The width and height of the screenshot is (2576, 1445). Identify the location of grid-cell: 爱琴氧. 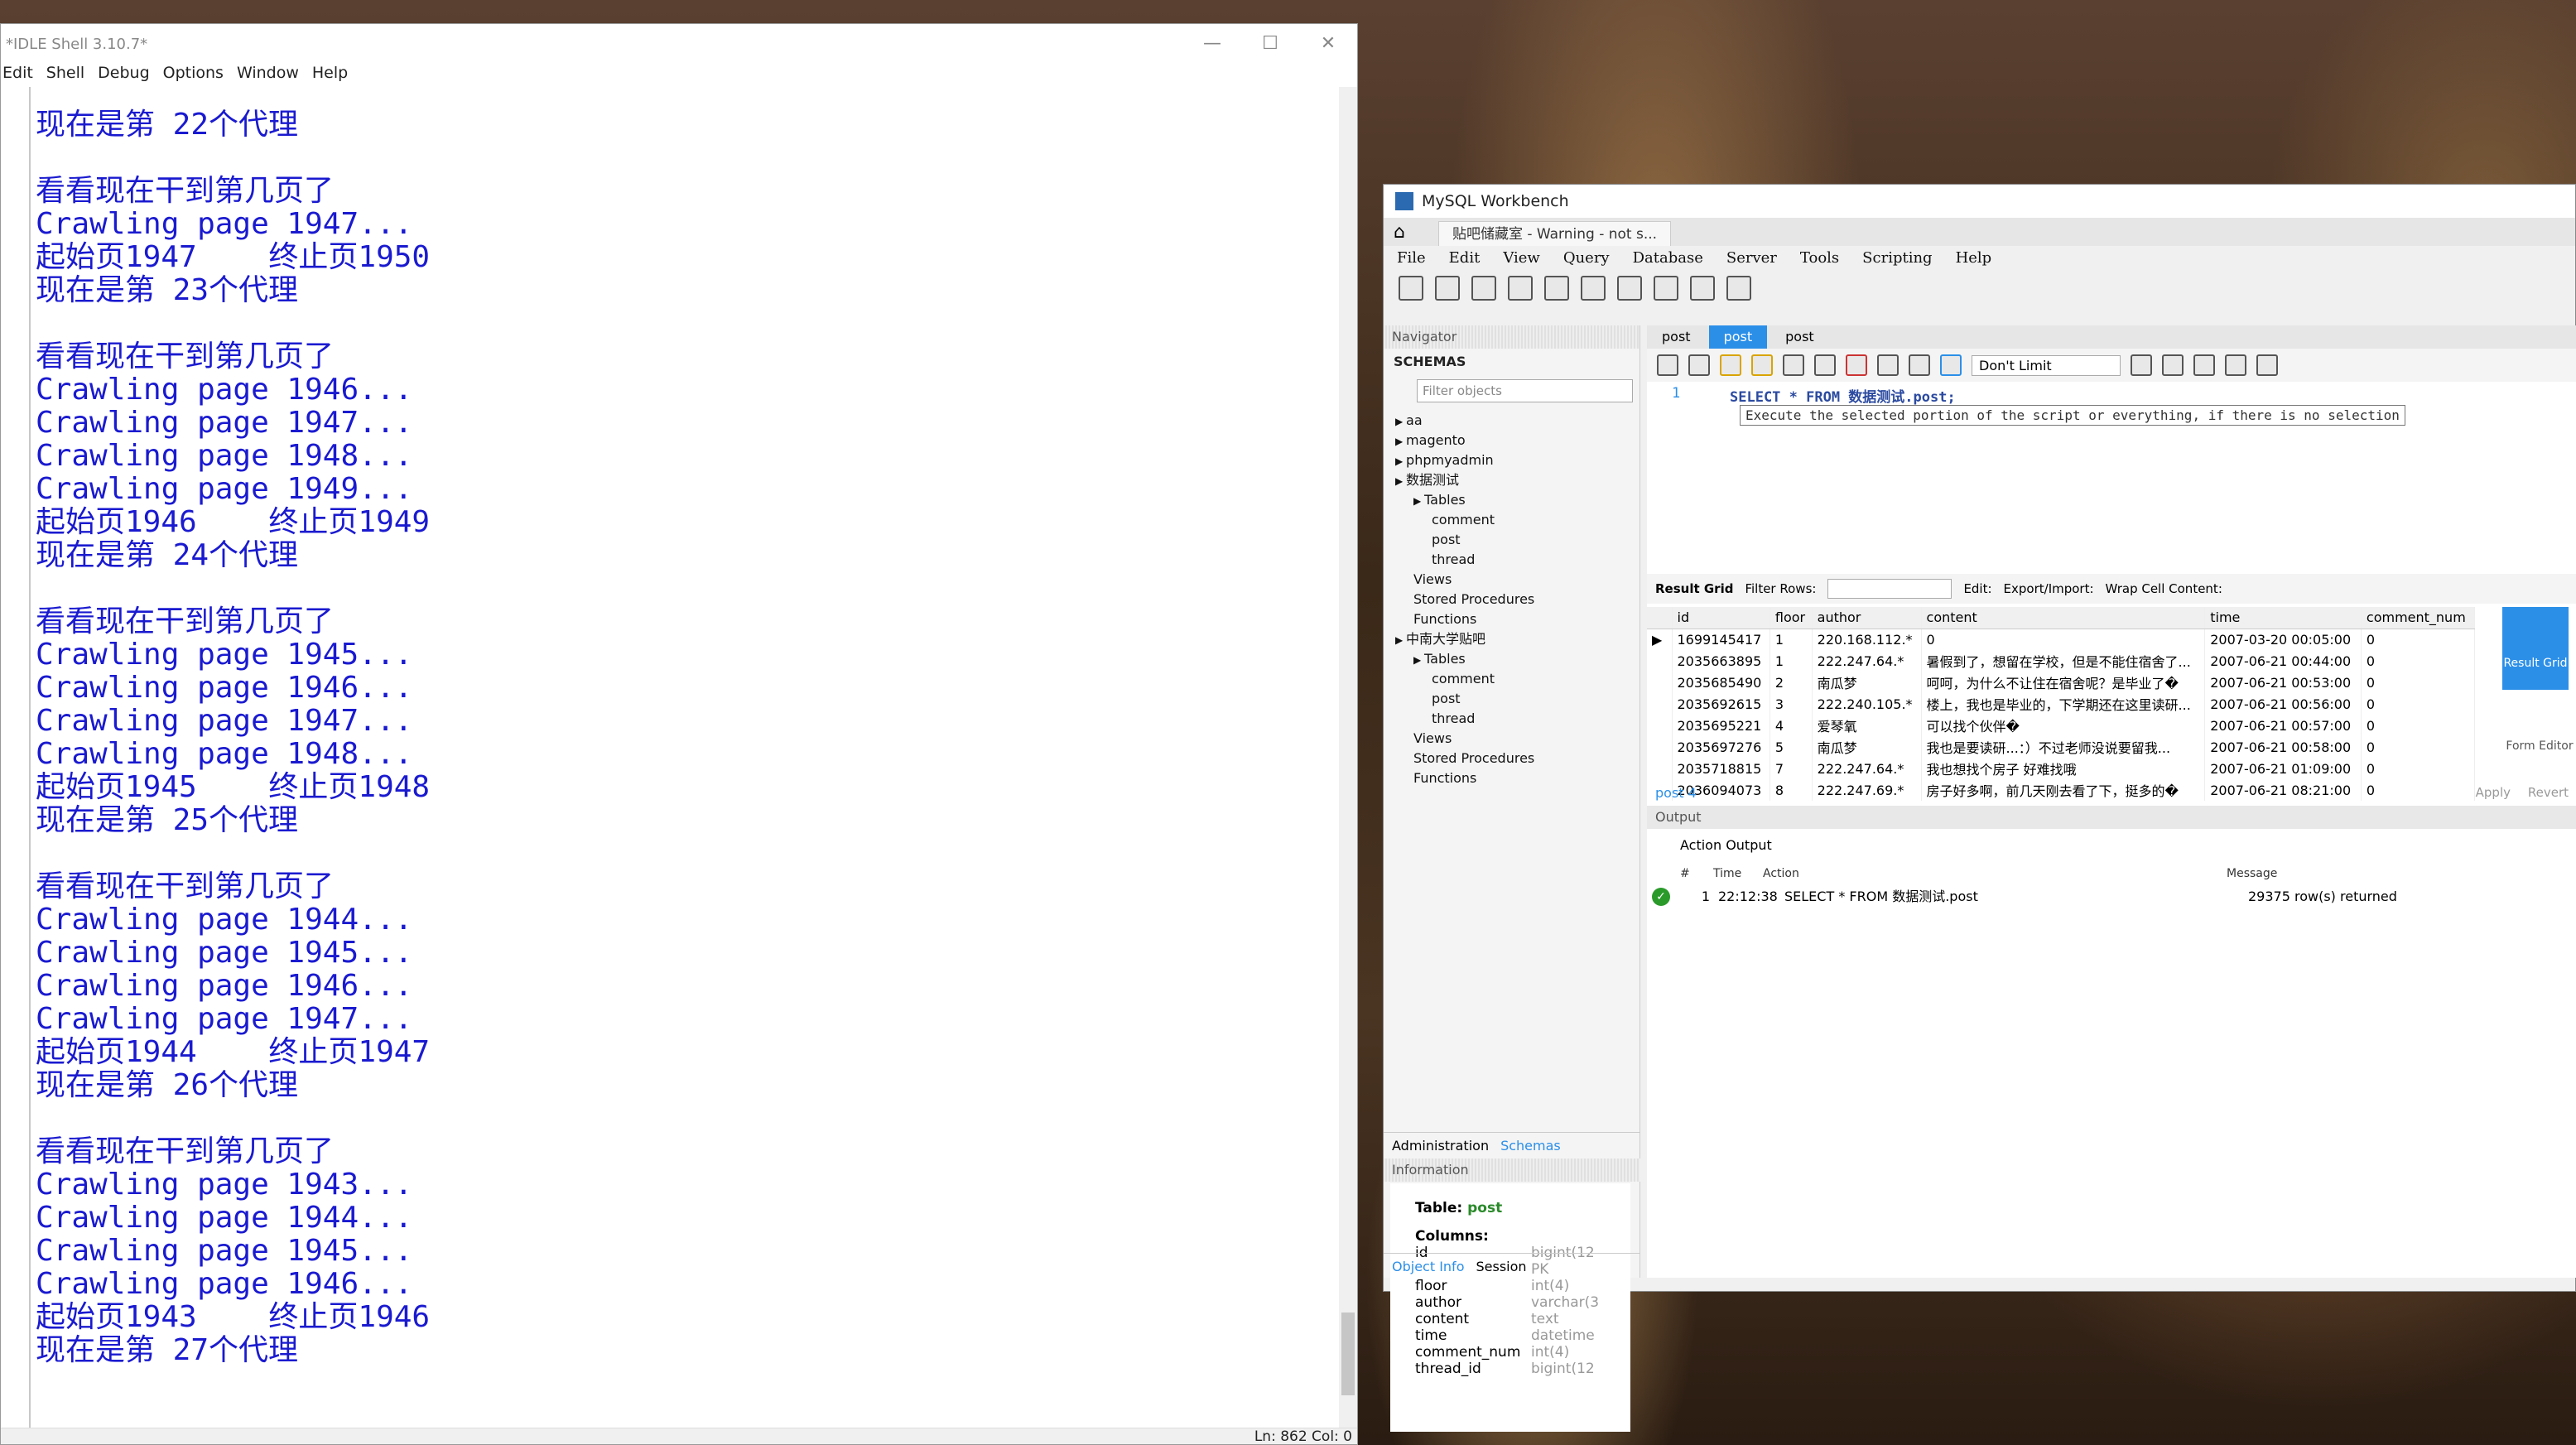
(1867, 725).